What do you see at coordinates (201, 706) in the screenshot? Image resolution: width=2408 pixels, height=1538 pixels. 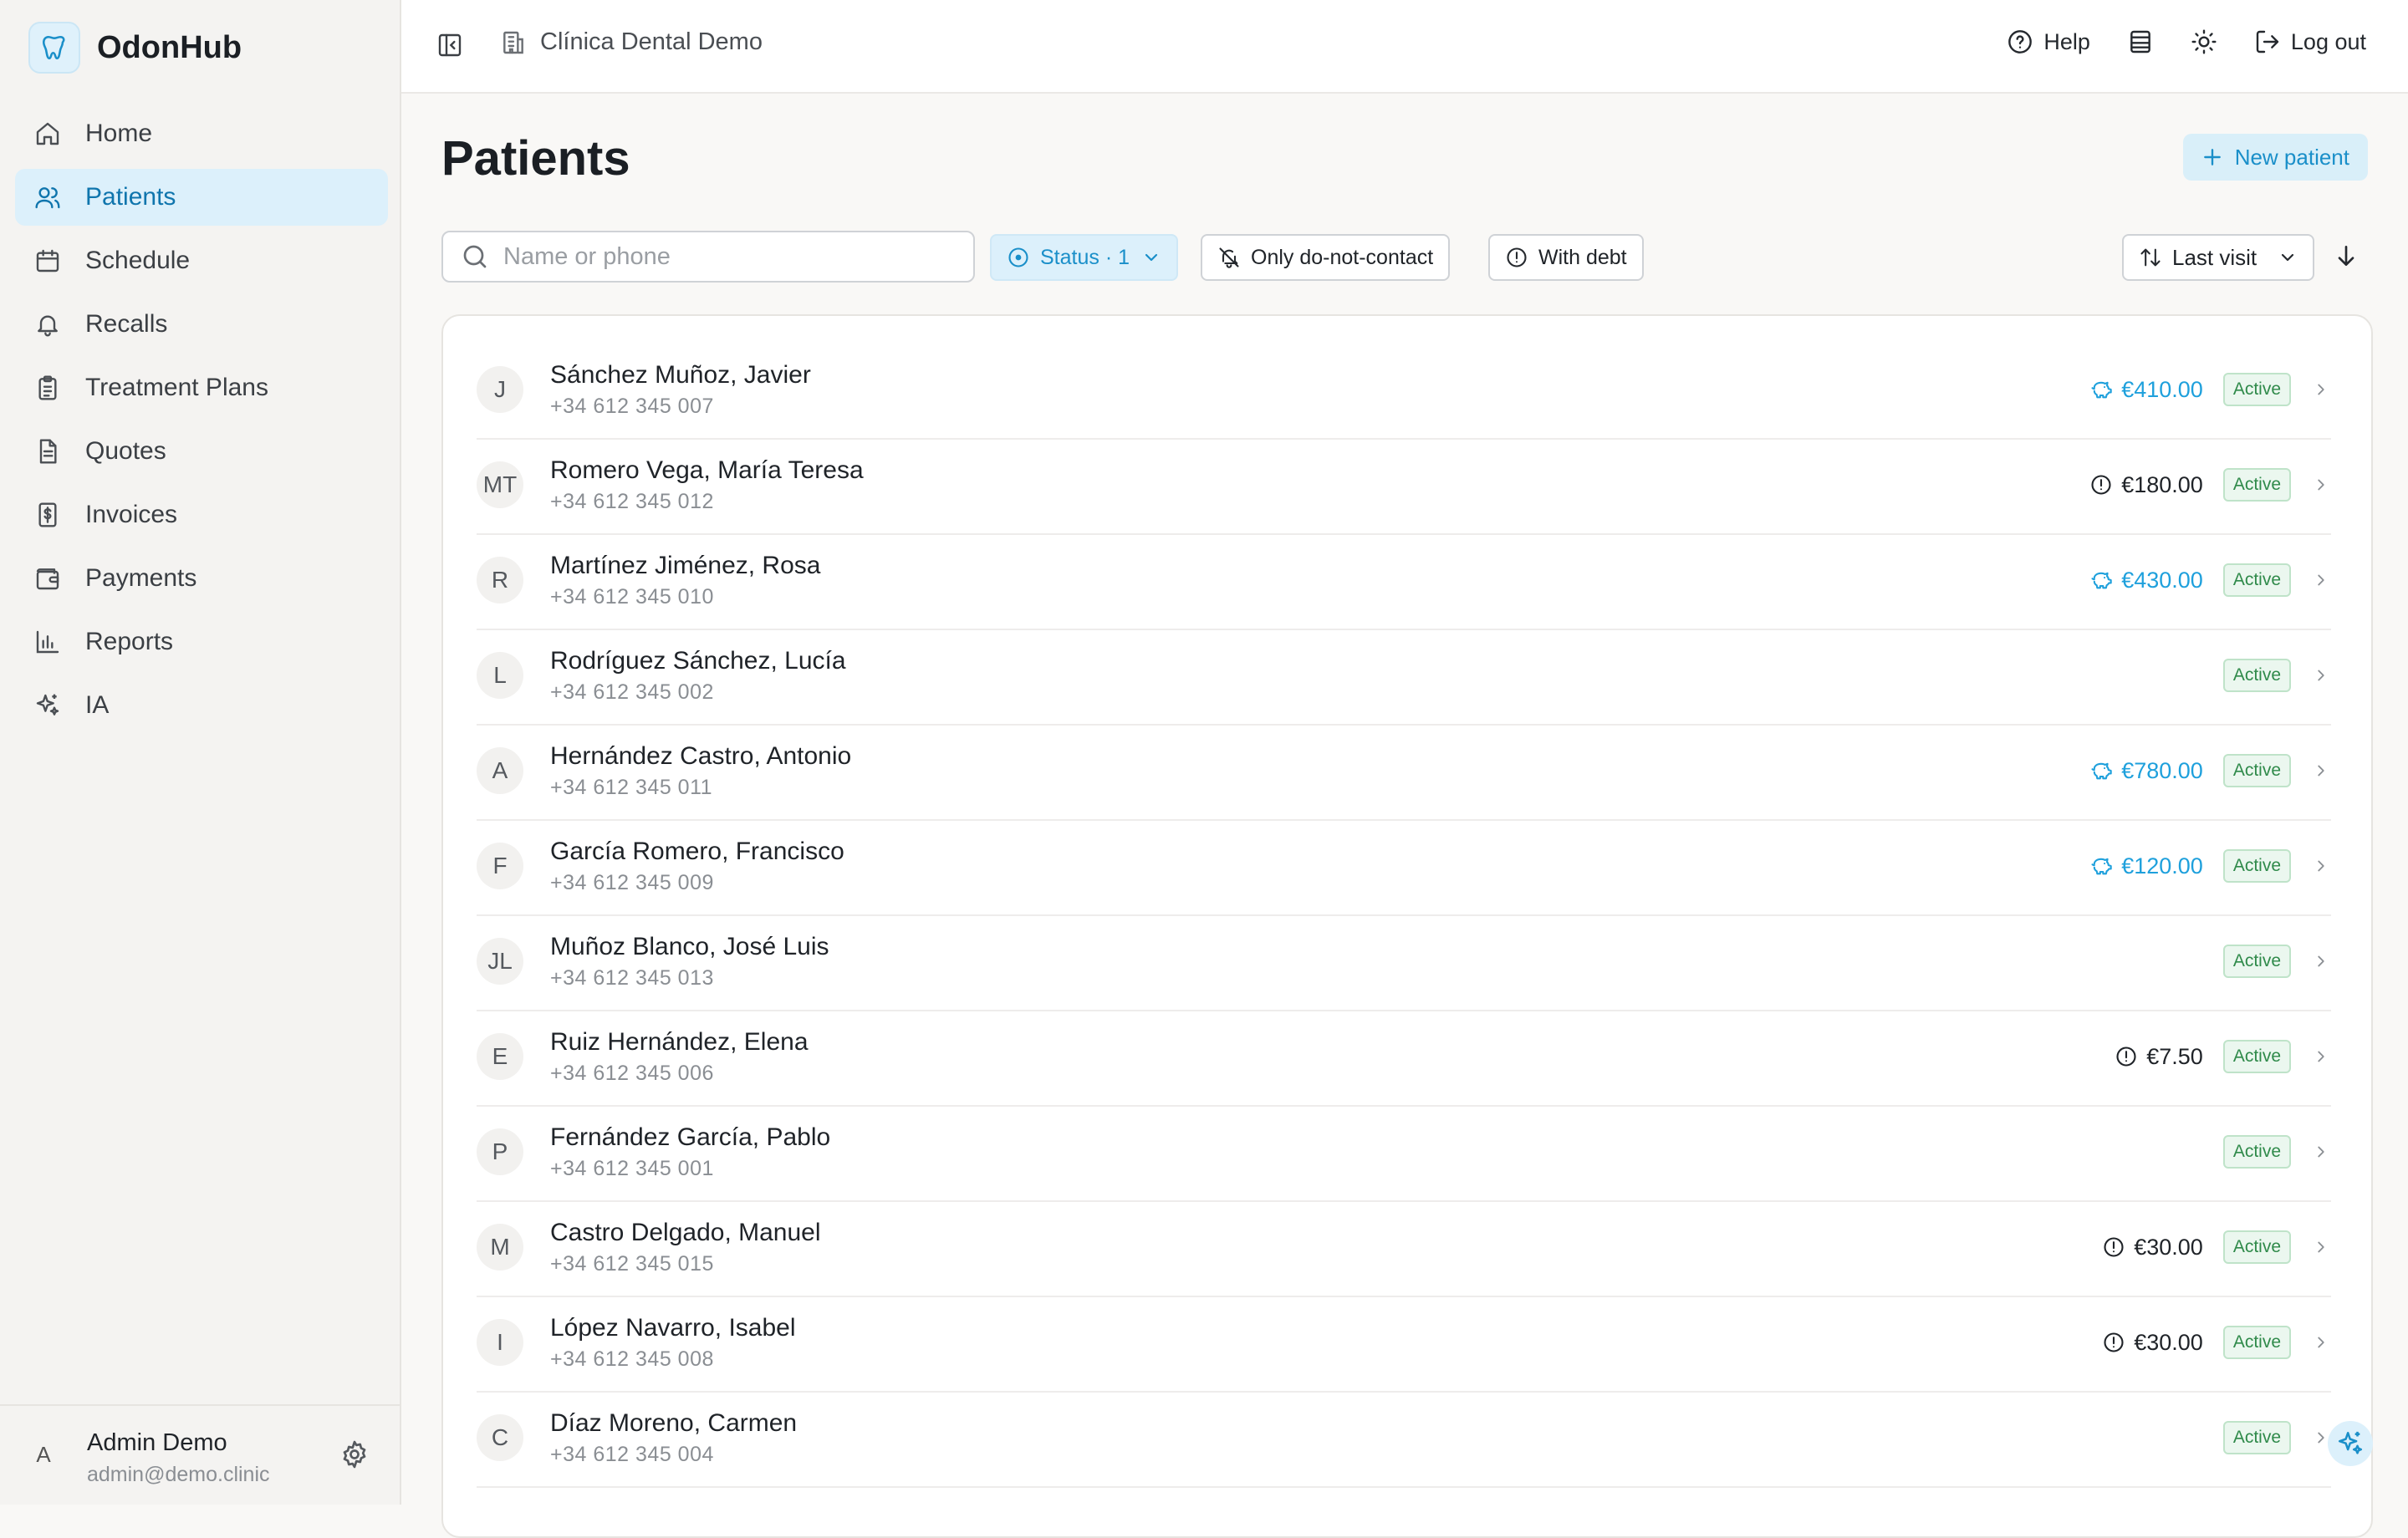 I see `sidebar-item-ia: IA` at bounding box center [201, 706].